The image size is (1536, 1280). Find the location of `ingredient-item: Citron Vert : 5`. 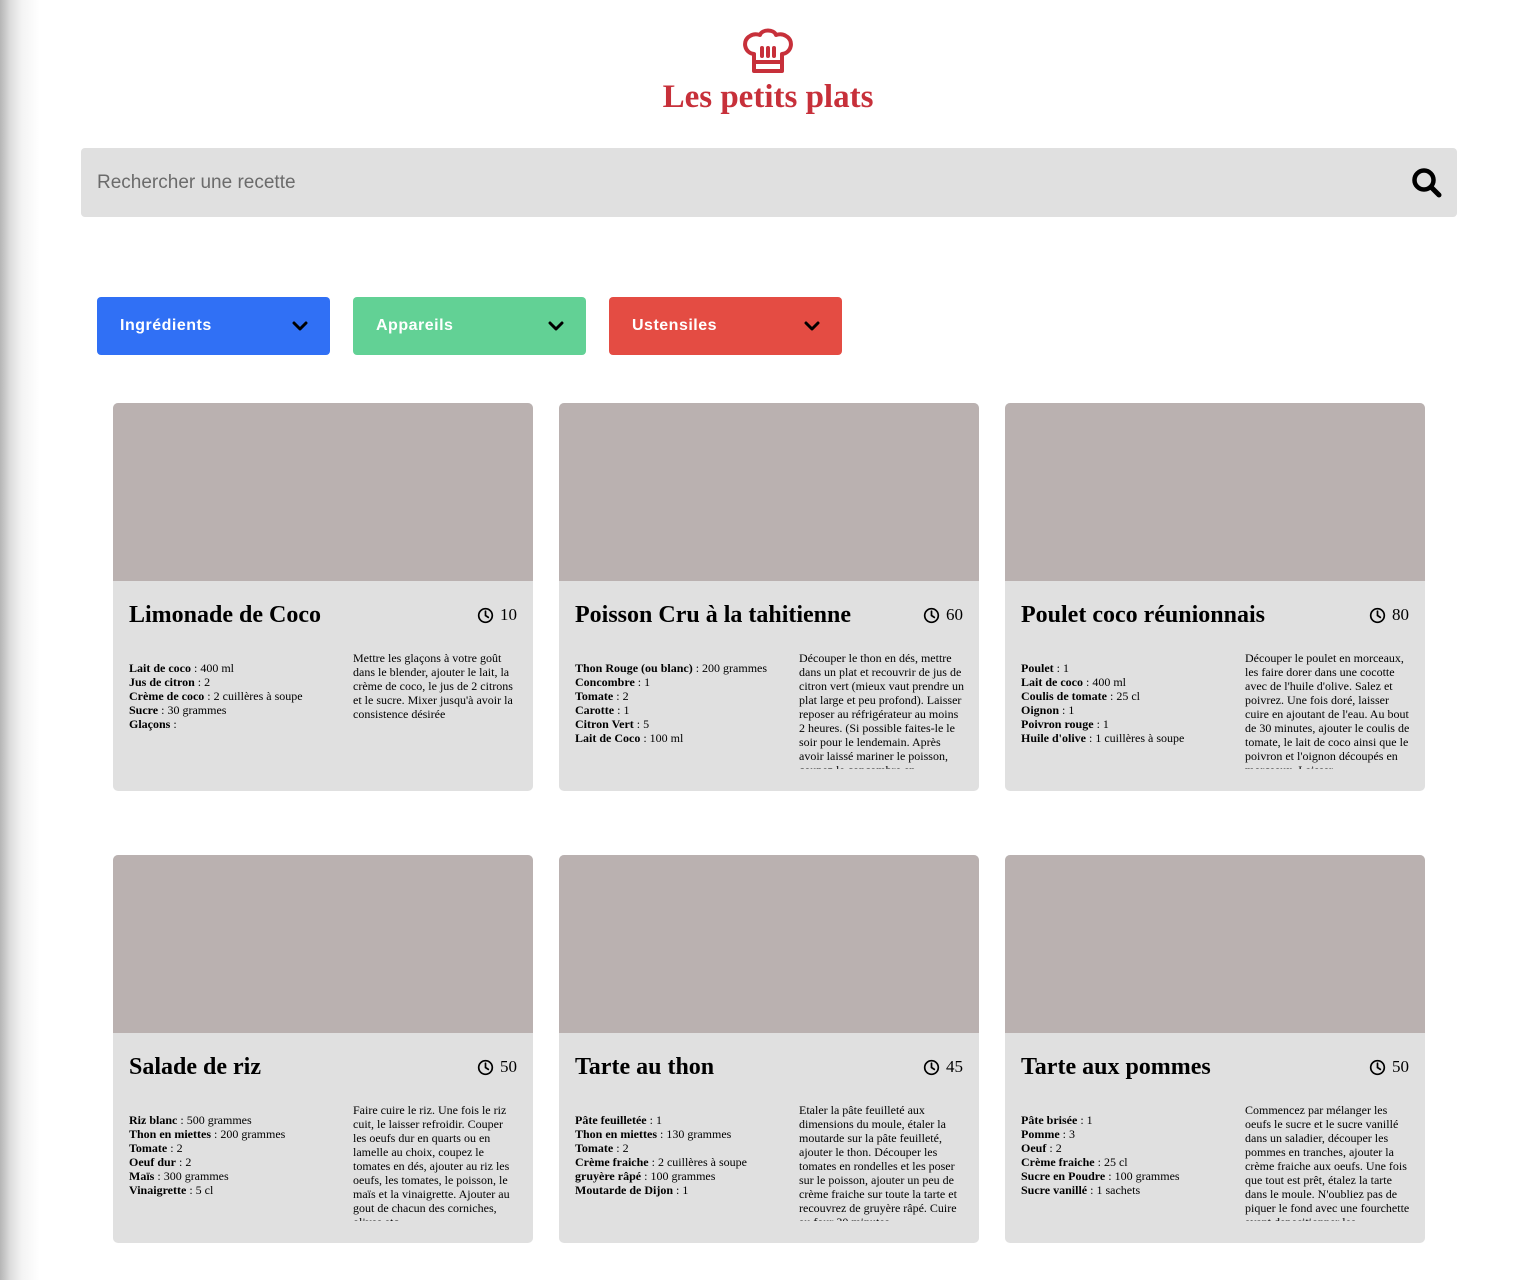

ingredient-item: Citron Vert : 5 is located at coordinates (612, 724).